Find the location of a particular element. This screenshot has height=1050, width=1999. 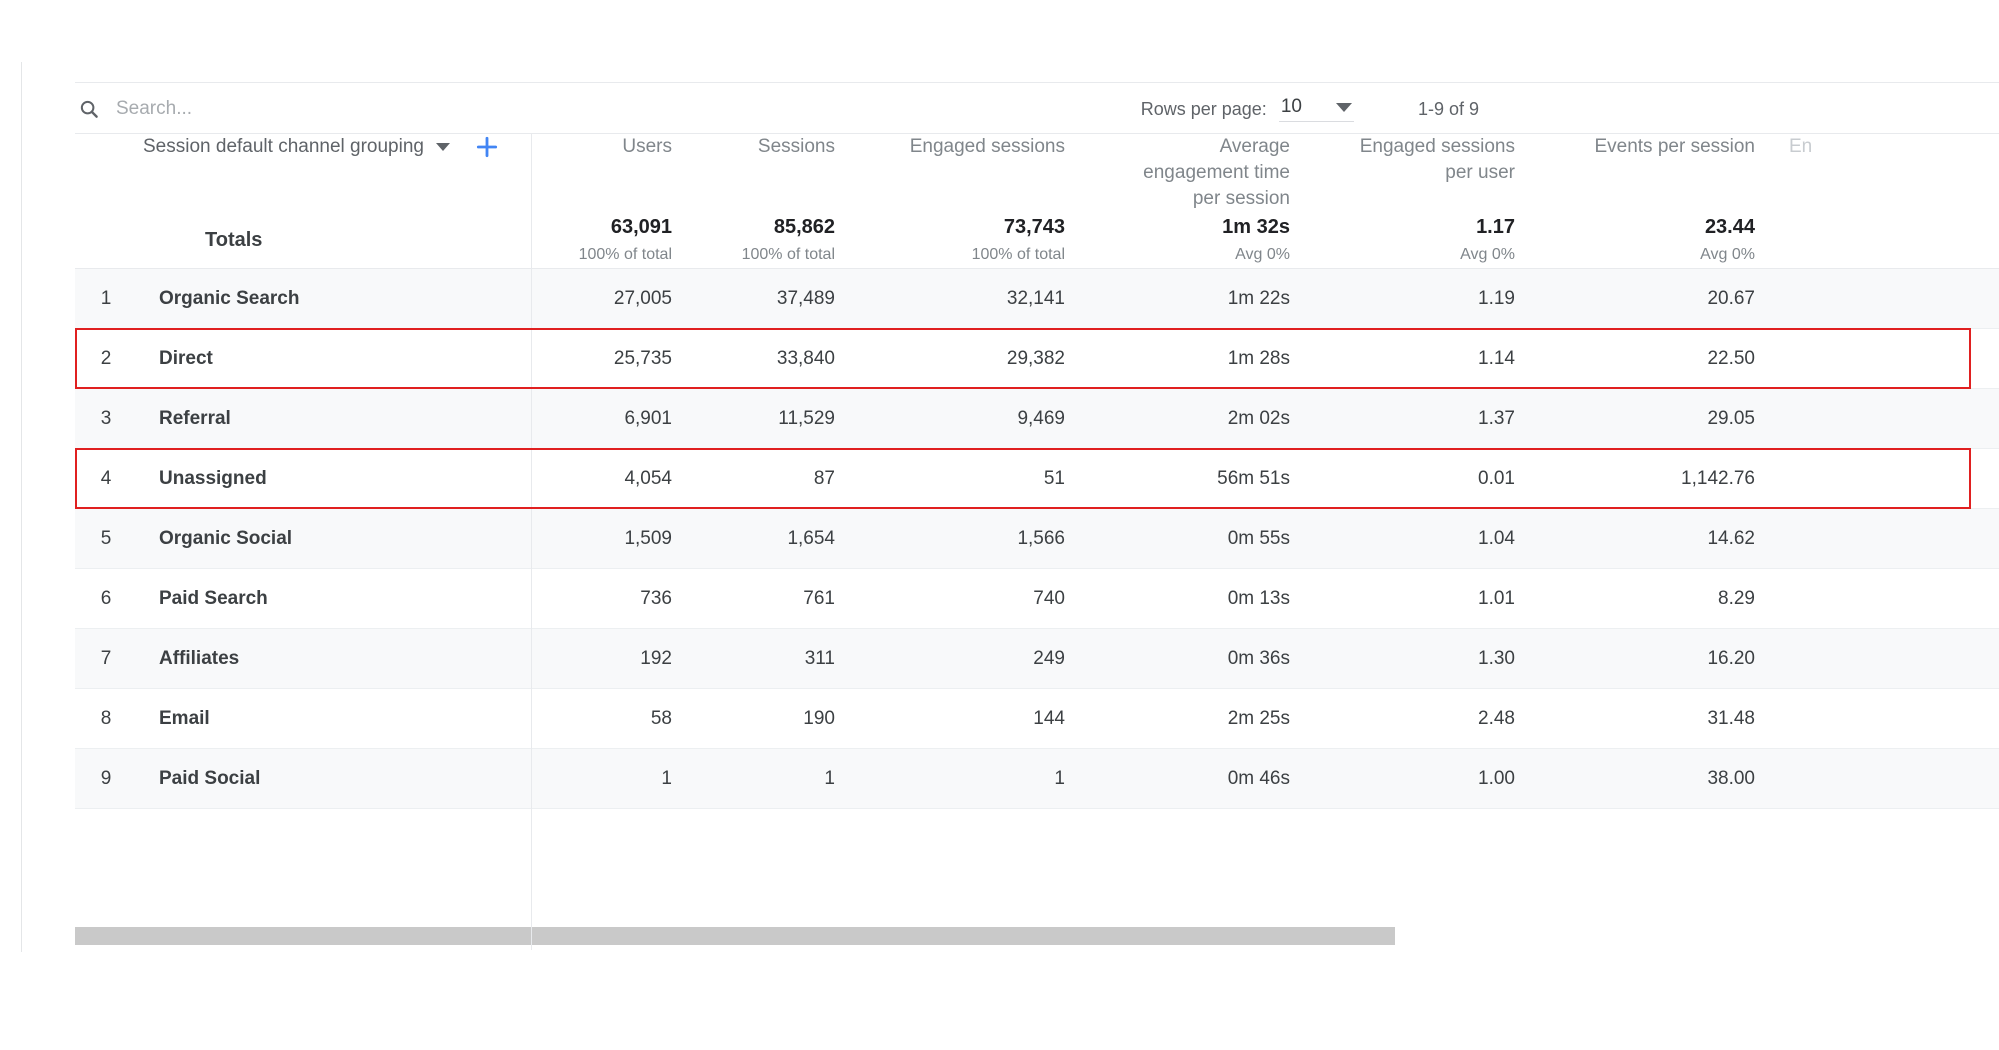

table-row: 8 Email 58 190 144 2m 25s 2.48 31.48 is located at coordinates (1037, 718).